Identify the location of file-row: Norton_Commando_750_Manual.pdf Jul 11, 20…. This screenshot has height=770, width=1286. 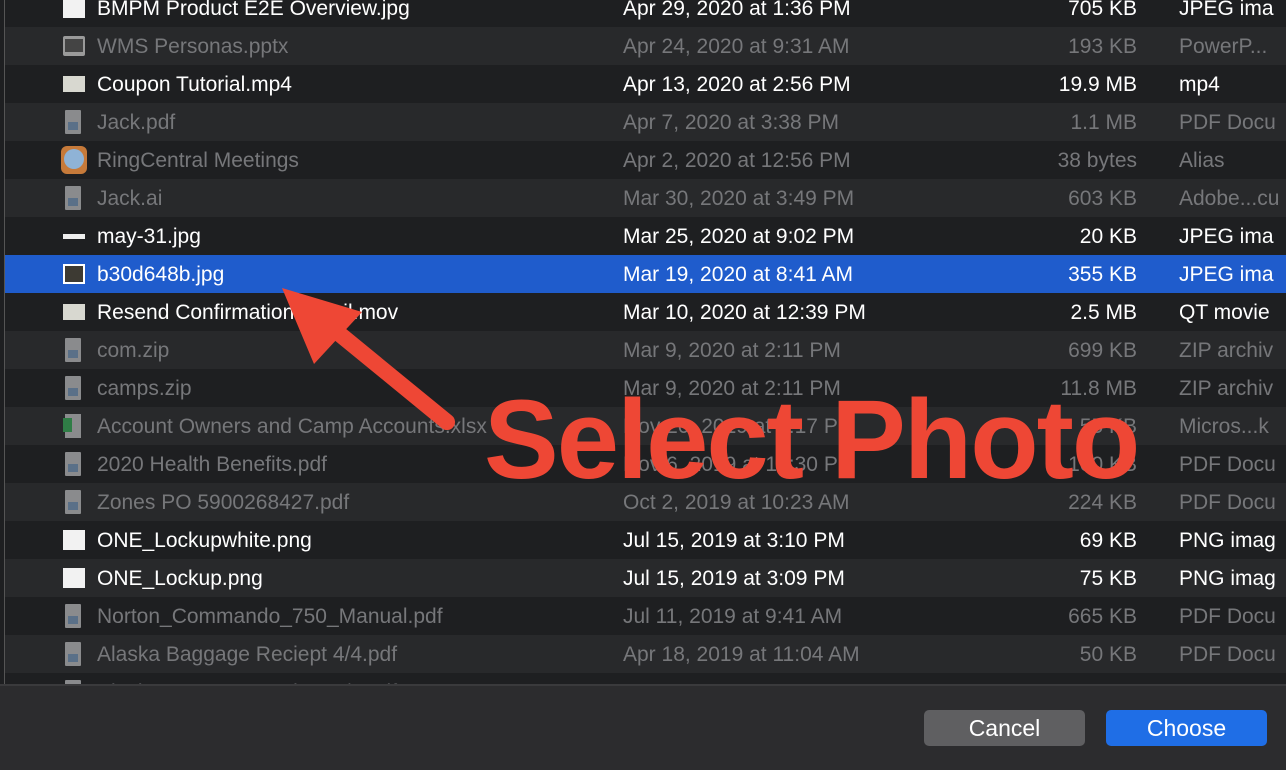
(645, 616).